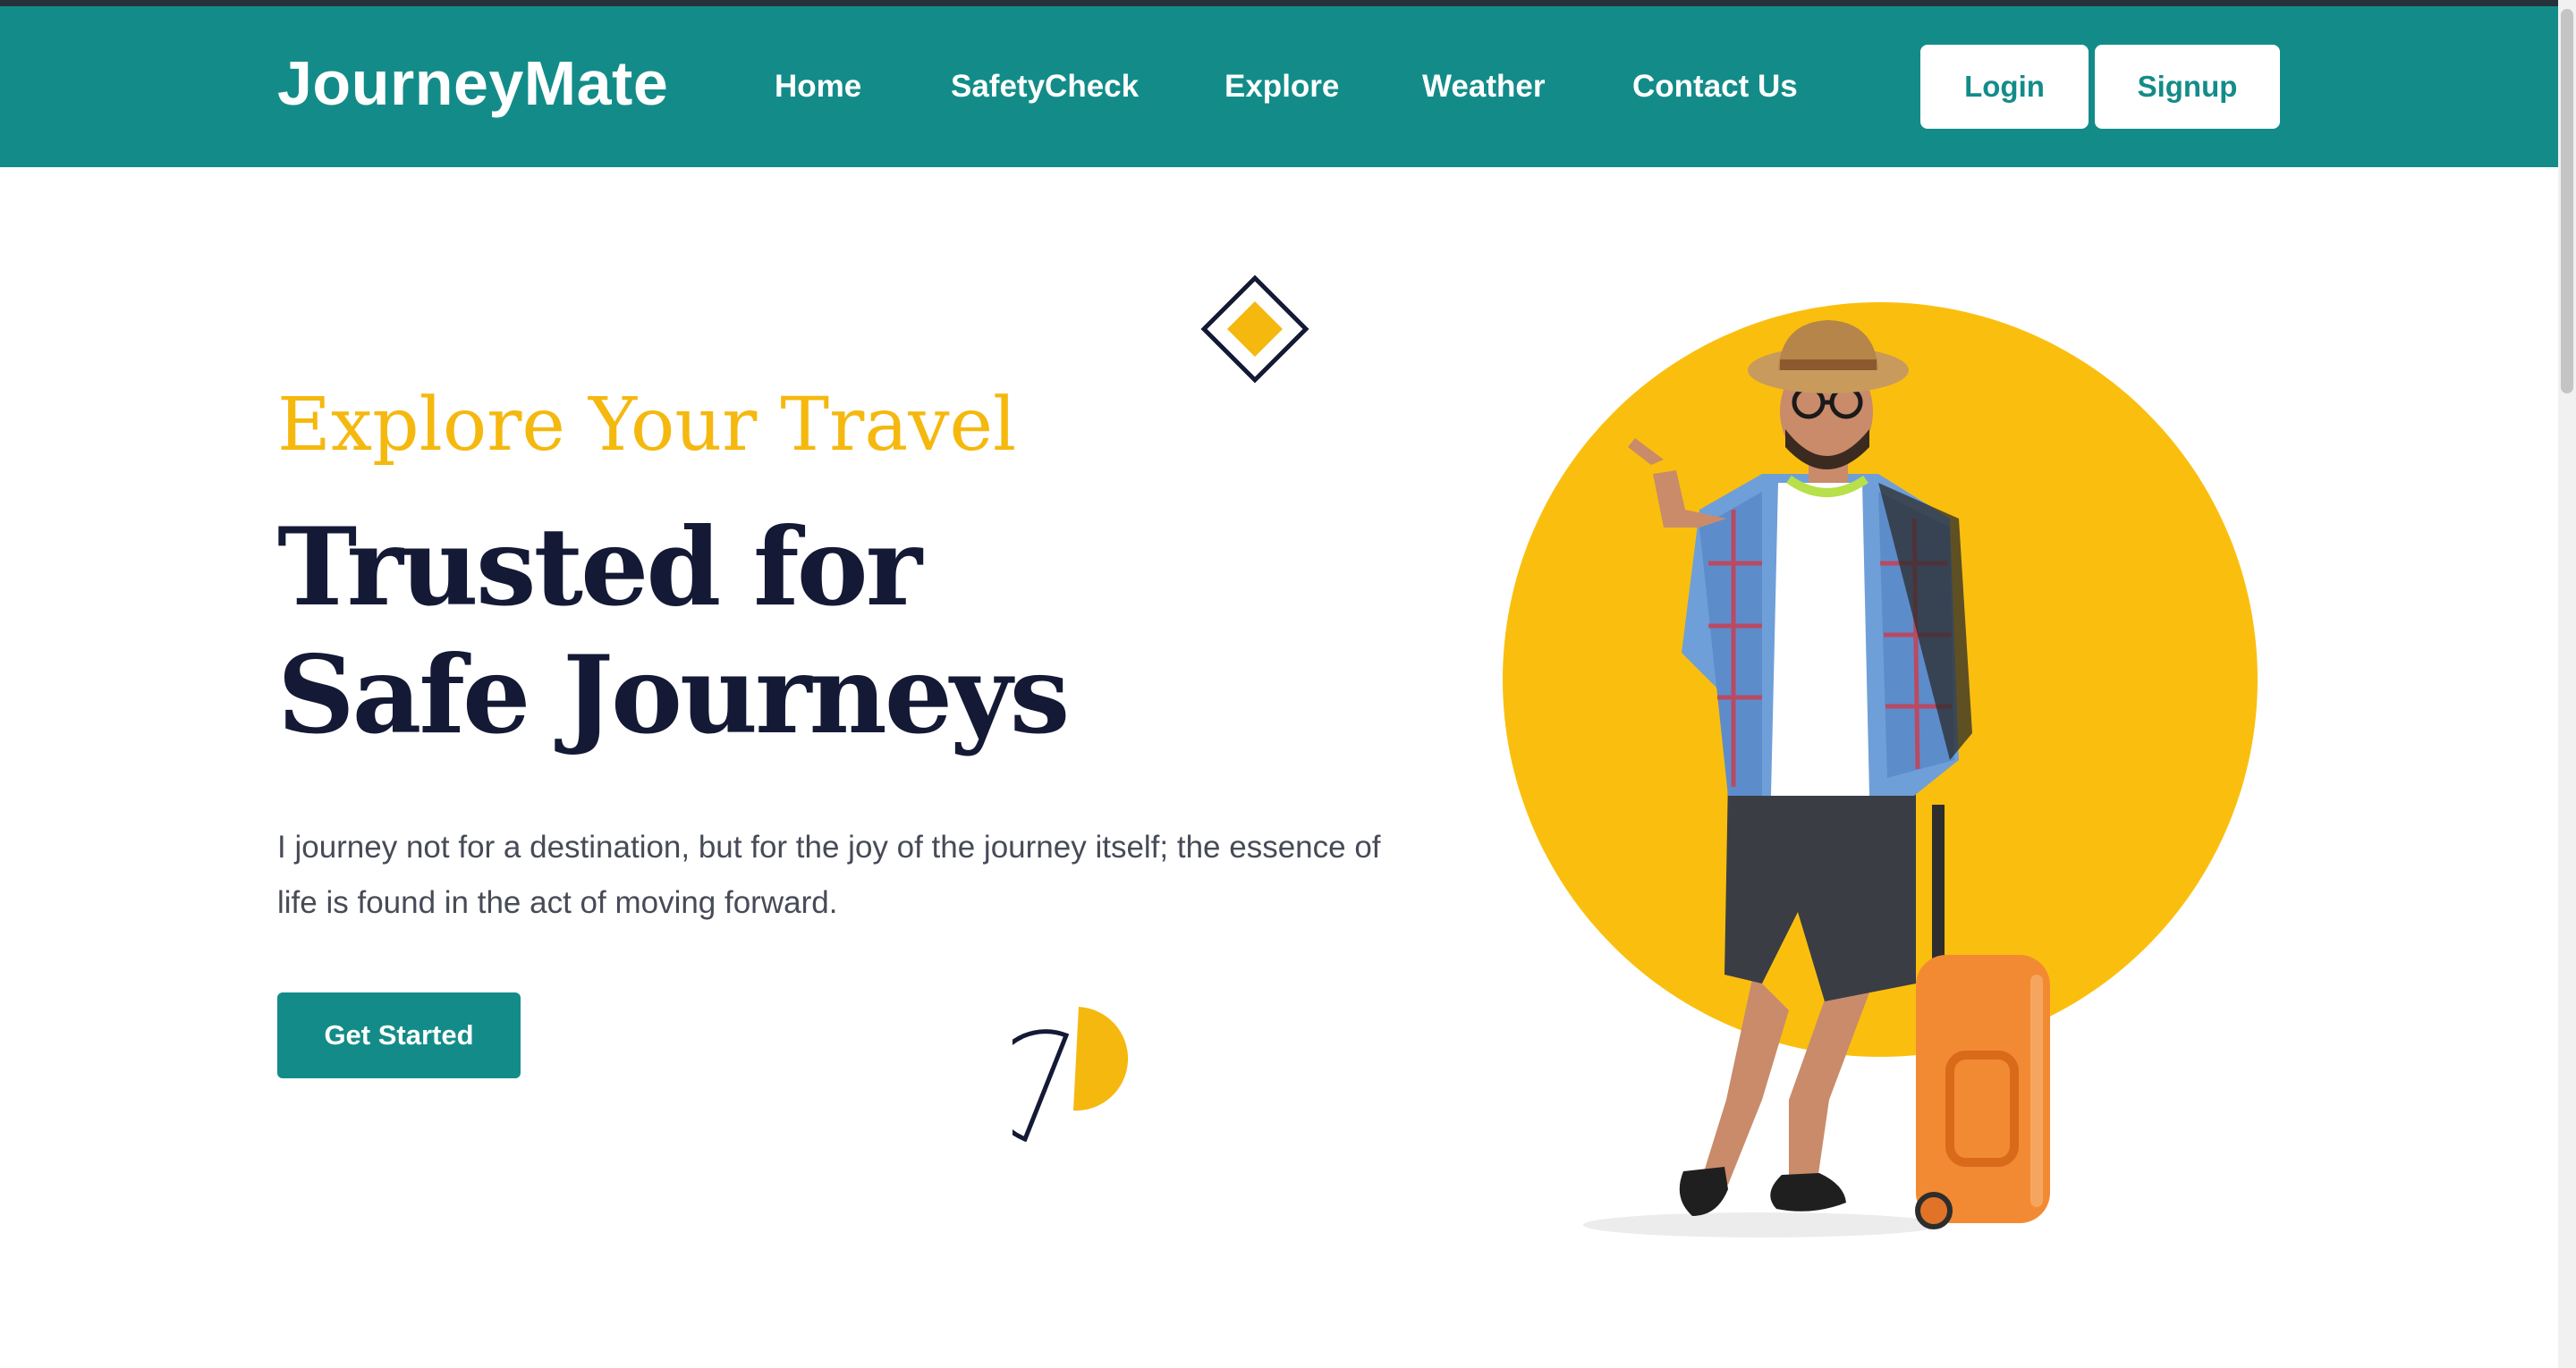  Describe the element at coordinates (2187, 87) in the screenshot. I see `signup-button: Signup` at that location.